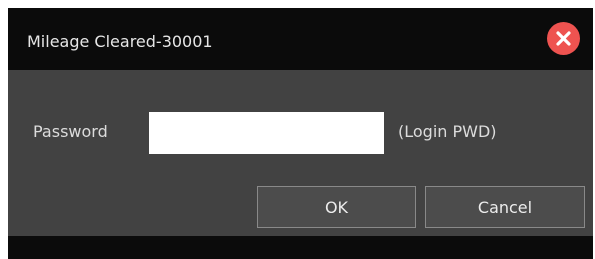 The width and height of the screenshot is (595, 259). What do you see at coordinates (120, 41) in the screenshot?
I see `dialog-title: Mileage Cleared-30001` at bounding box center [120, 41].